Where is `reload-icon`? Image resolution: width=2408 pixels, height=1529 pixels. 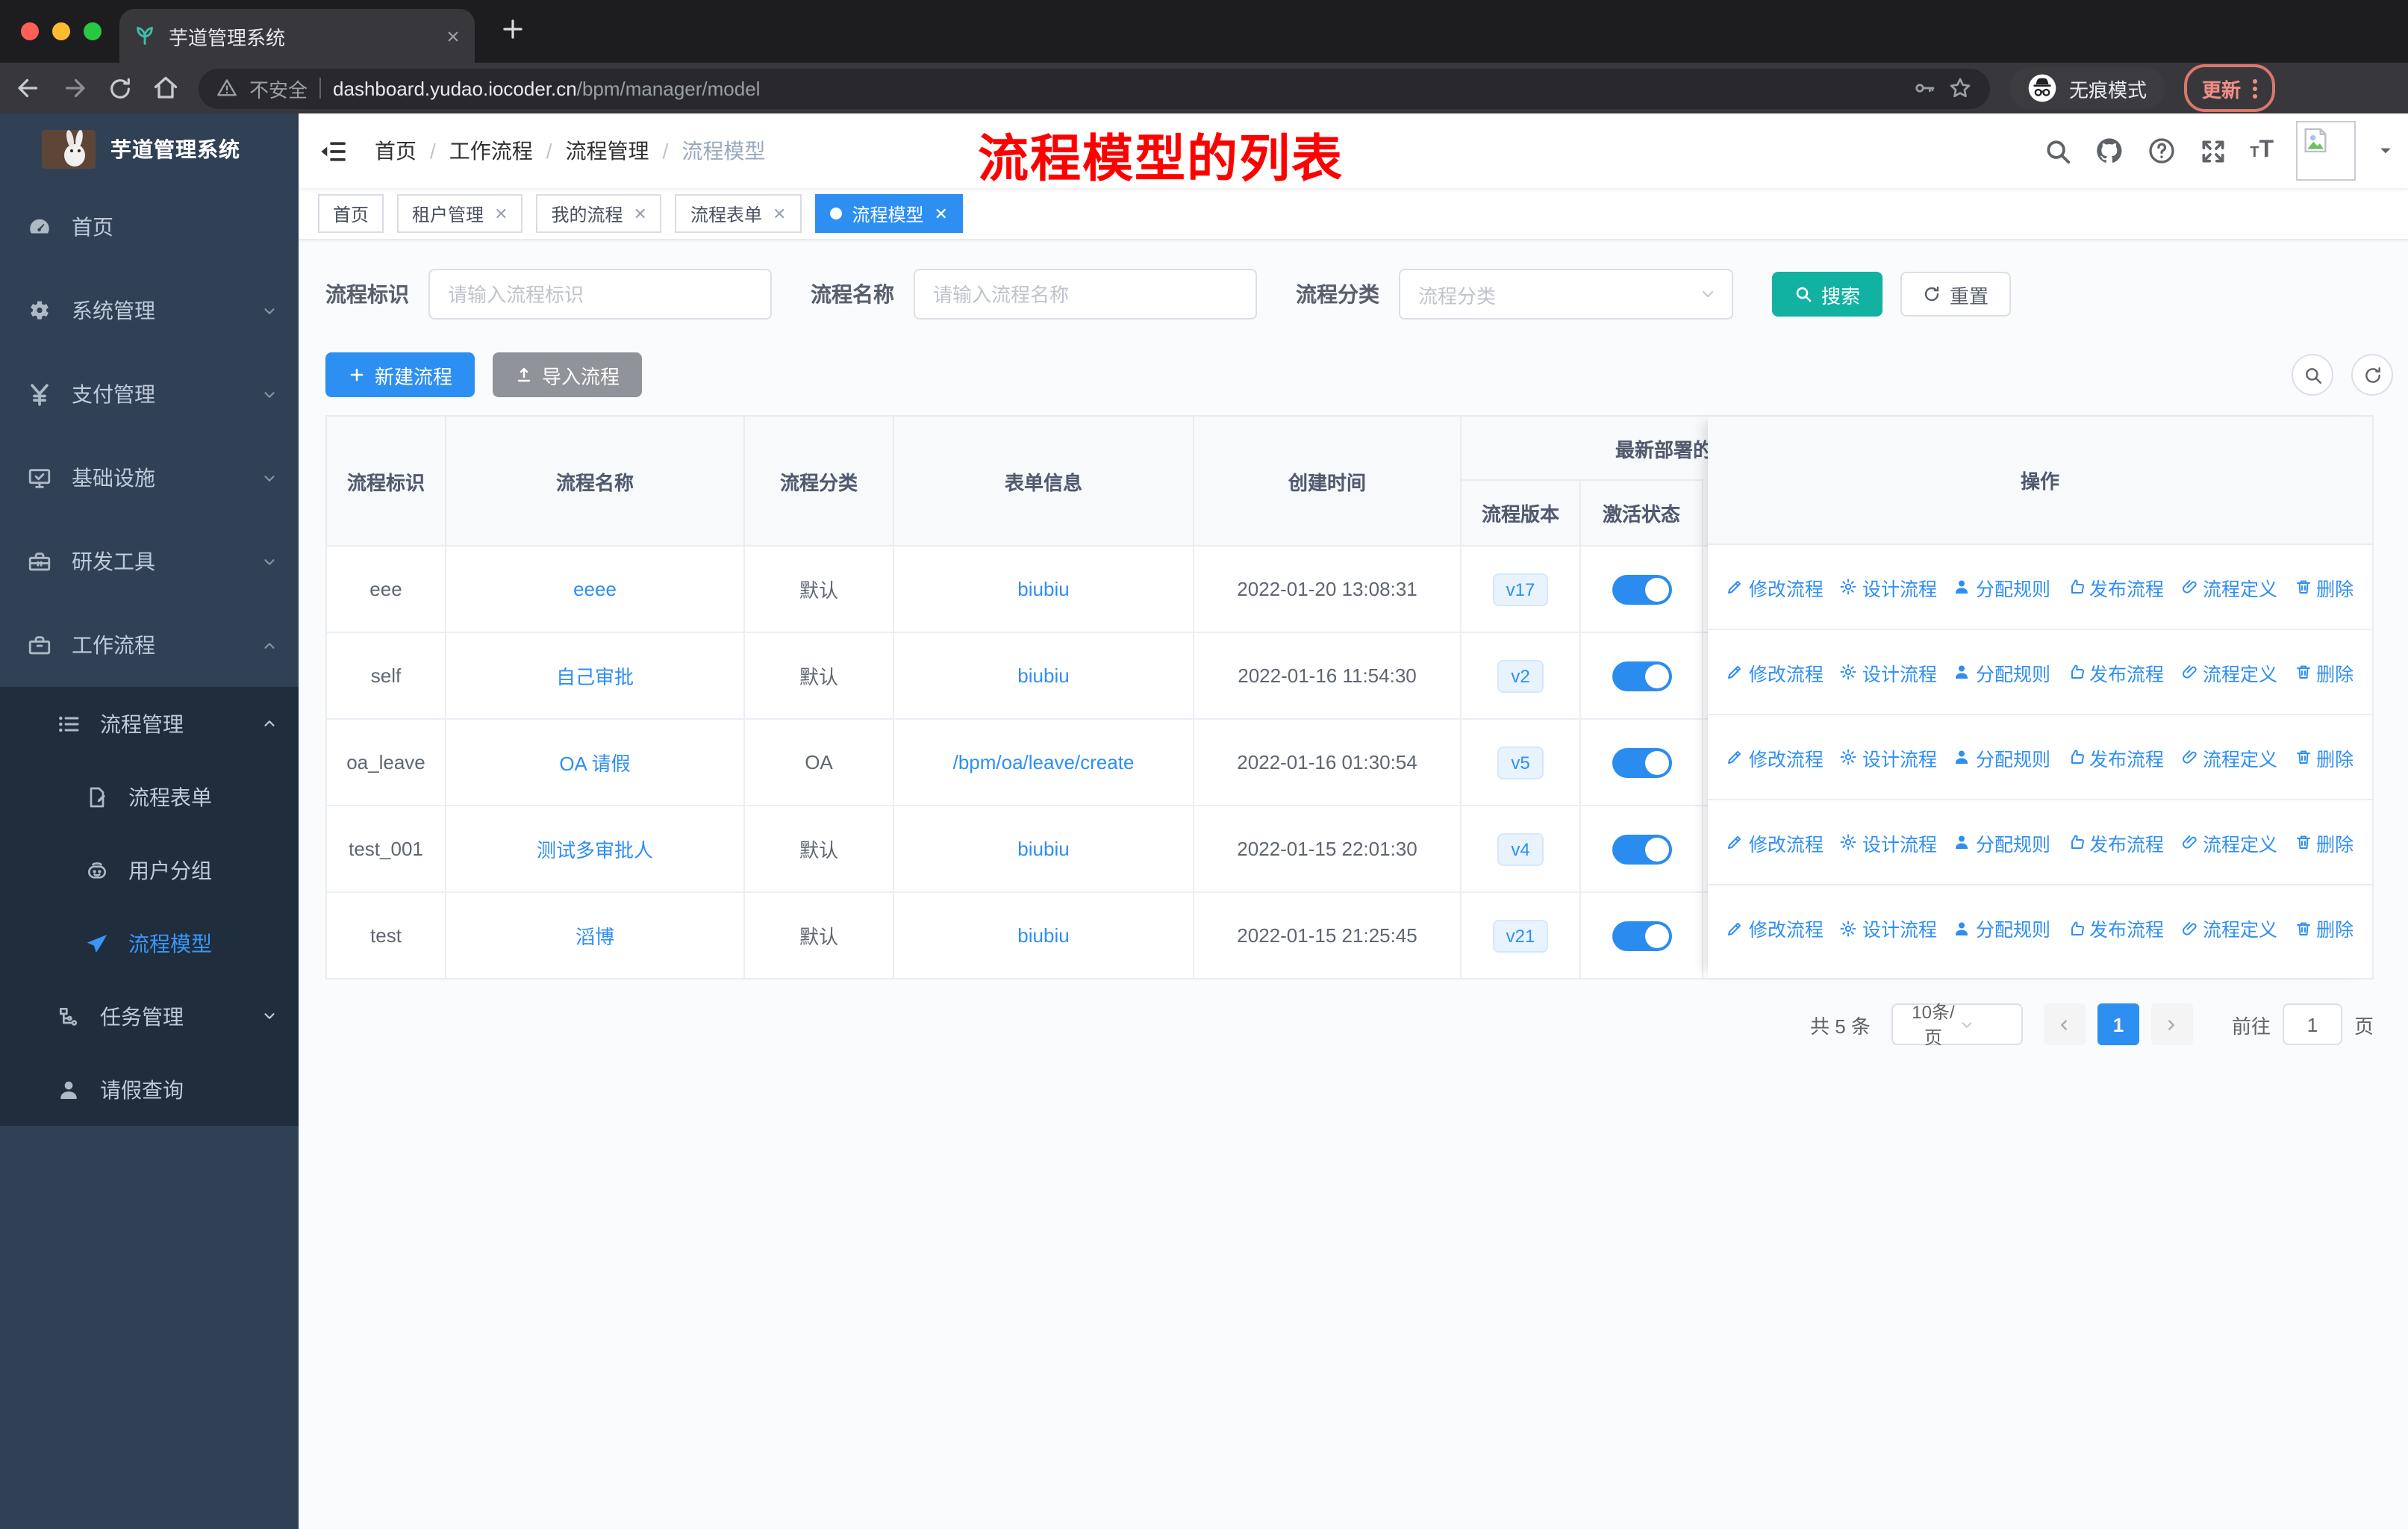 reload-icon is located at coordinates (120, 88).